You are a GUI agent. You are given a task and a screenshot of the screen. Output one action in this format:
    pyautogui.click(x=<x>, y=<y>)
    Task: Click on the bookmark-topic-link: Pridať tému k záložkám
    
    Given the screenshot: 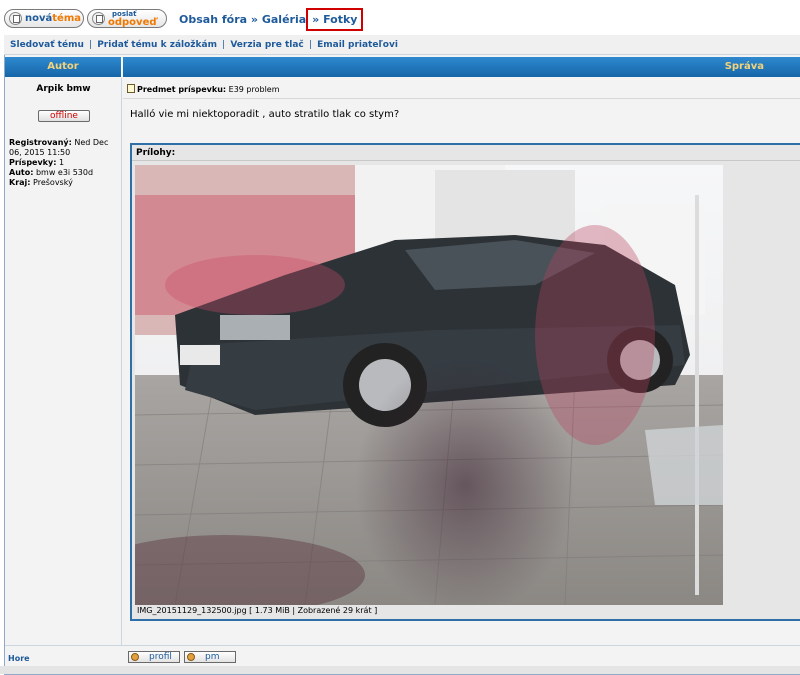 What is the action you would take?
    pyautogui.click(x=157, y=45)
    